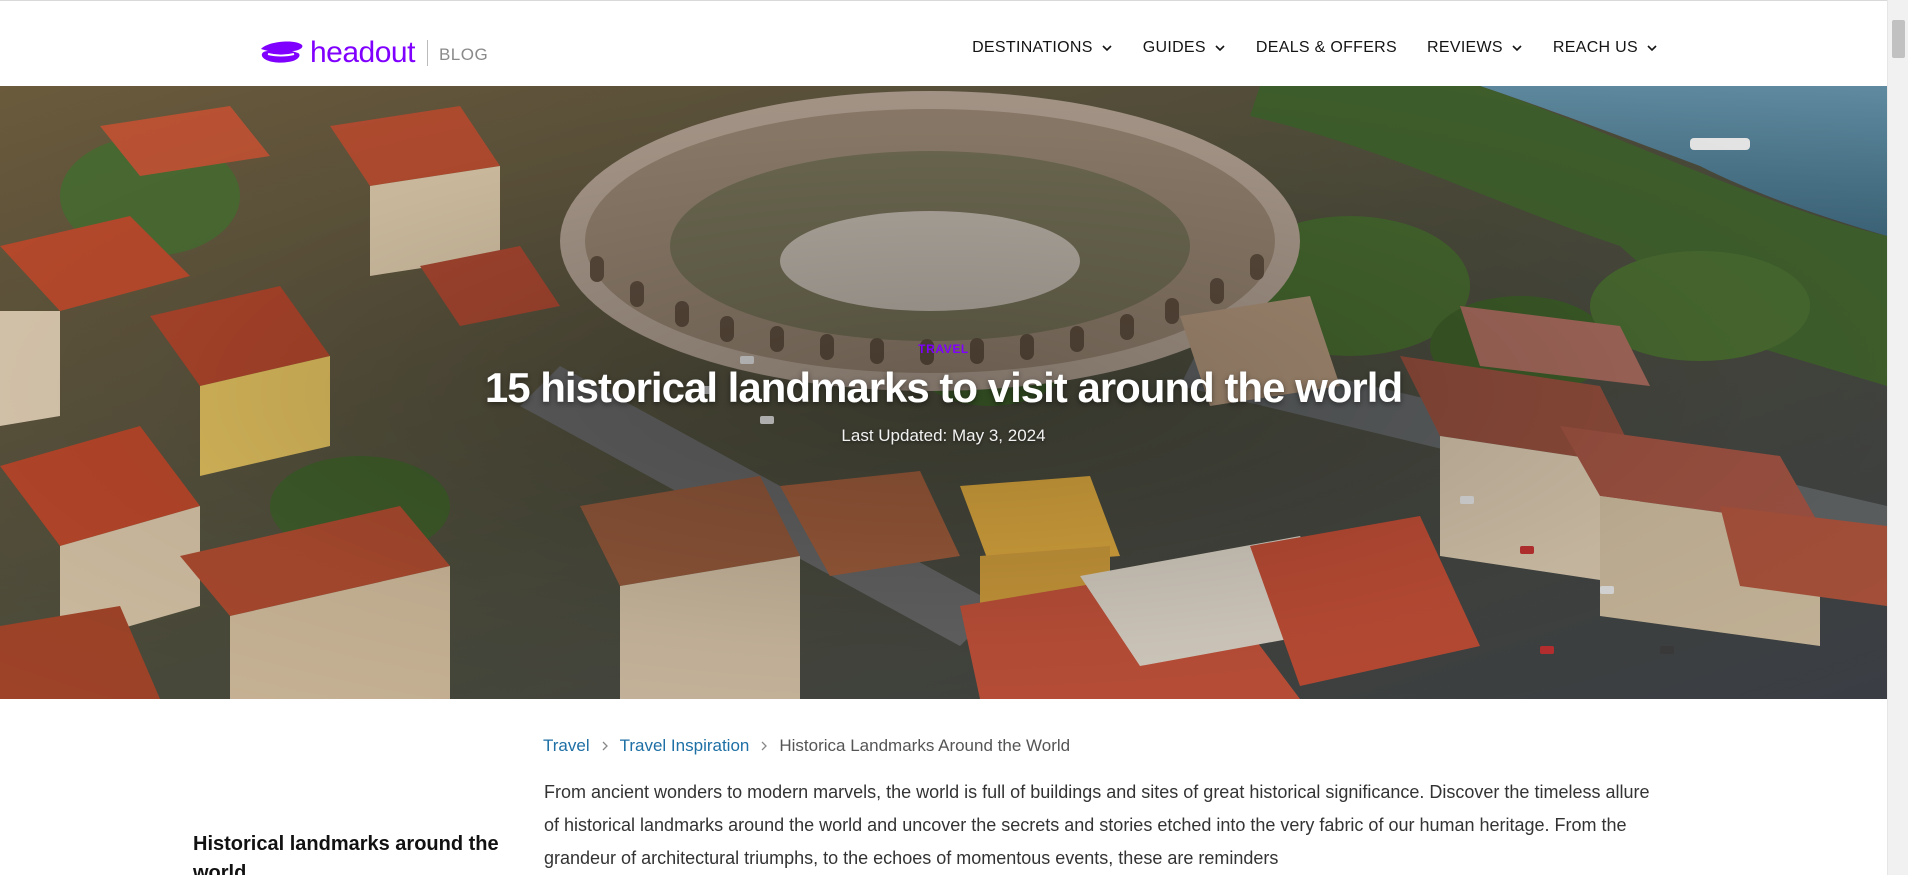  I want to click on logo-blog-label: BLOG, so click(463, 54).